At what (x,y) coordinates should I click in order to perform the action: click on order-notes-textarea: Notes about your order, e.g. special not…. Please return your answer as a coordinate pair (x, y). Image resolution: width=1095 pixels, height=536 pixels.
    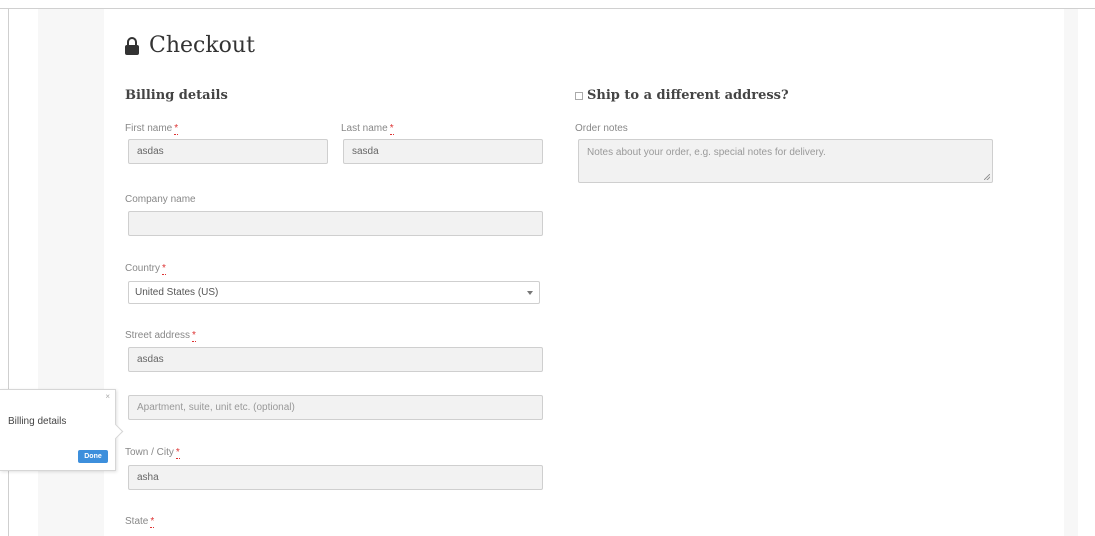
    Looking at the image, I should click on (785, 161).